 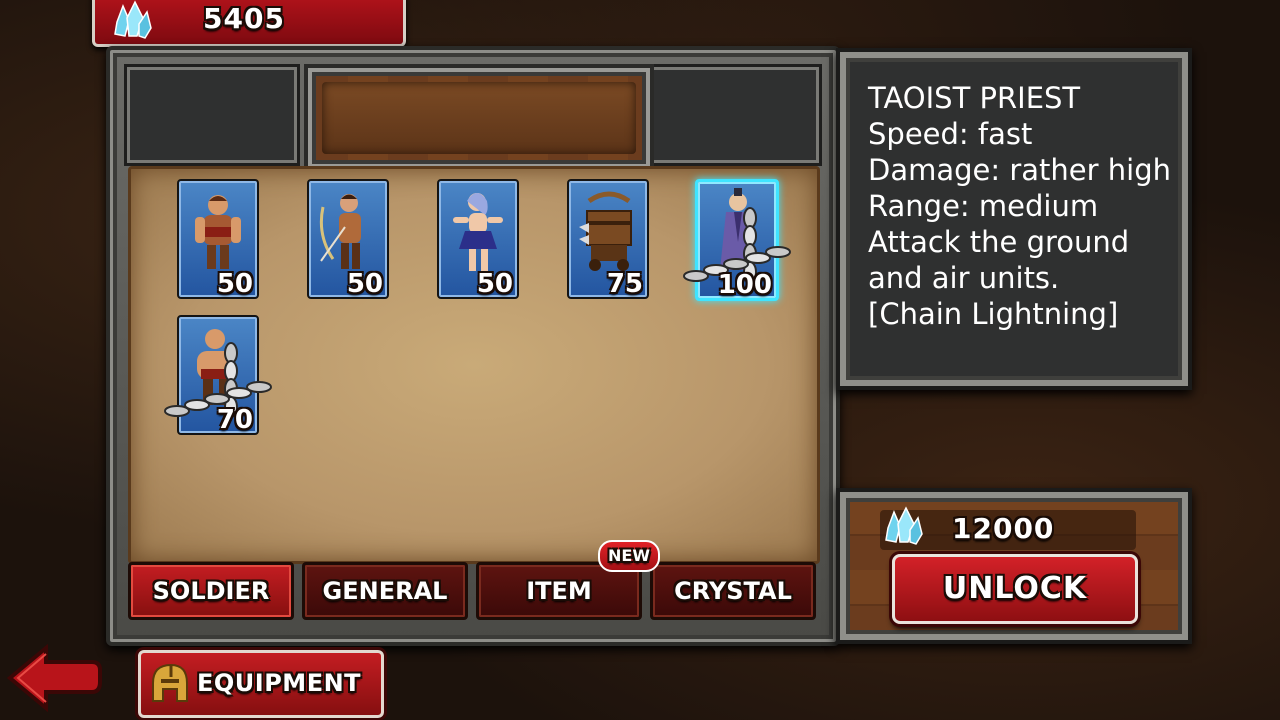 I want to click on unit-cost: 100, so click(x=744, y=285).